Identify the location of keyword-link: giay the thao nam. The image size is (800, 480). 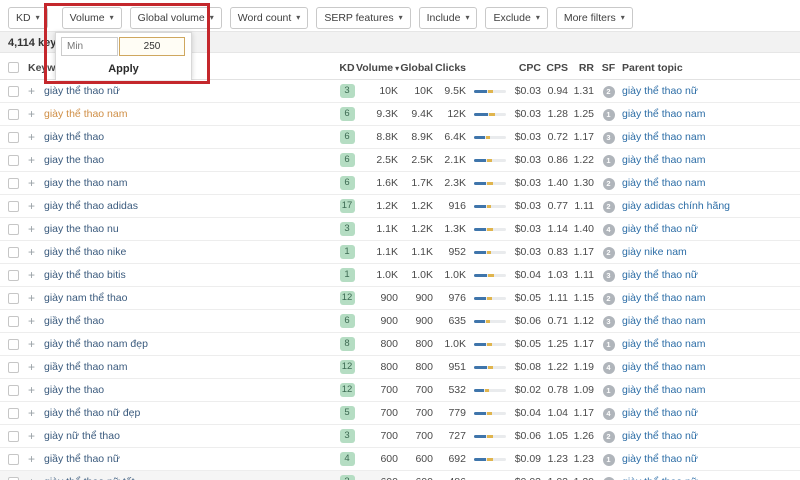
(85, 183).